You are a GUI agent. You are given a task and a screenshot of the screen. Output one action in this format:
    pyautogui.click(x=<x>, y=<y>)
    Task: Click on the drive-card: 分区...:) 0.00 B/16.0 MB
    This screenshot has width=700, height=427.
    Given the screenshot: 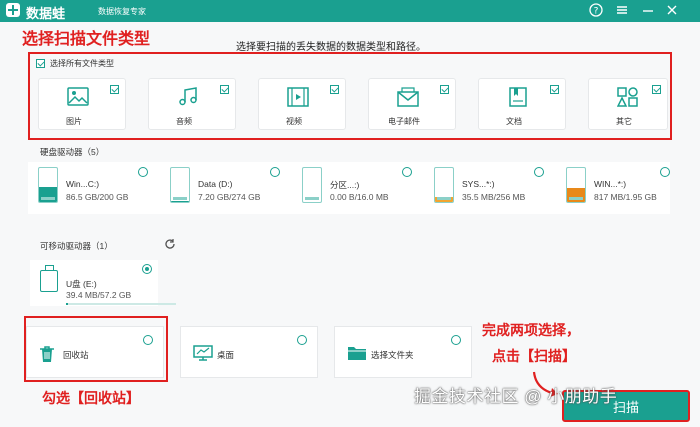 What is the action you would take?
    pyautogui.click(x=352, y=190)
    